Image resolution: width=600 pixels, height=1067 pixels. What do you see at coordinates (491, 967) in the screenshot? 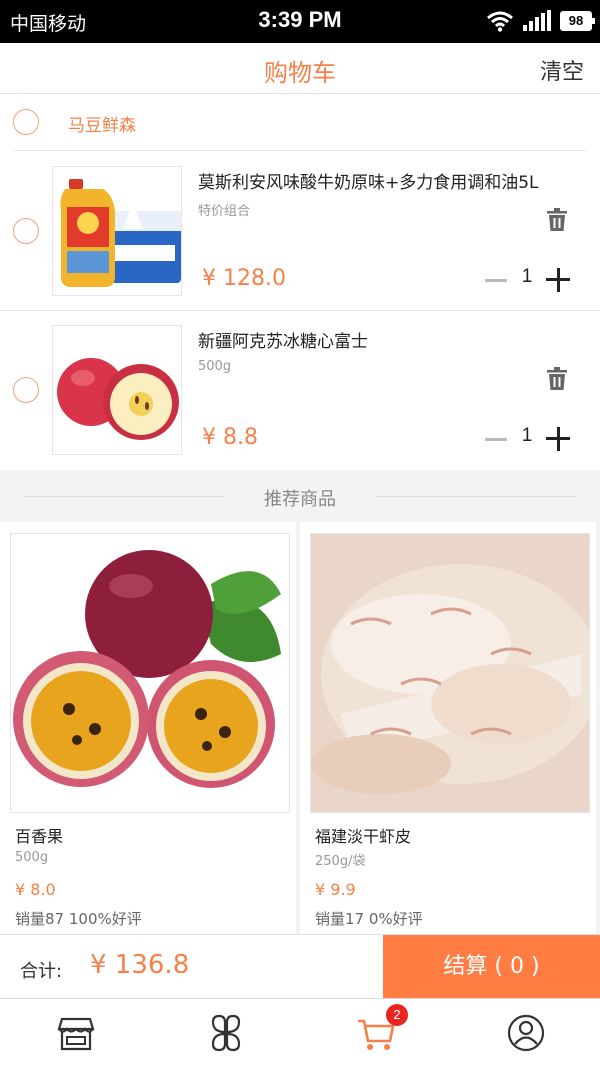
I see `checkout-button: 结算 ( 0 )` at bounding box center [491, 967].